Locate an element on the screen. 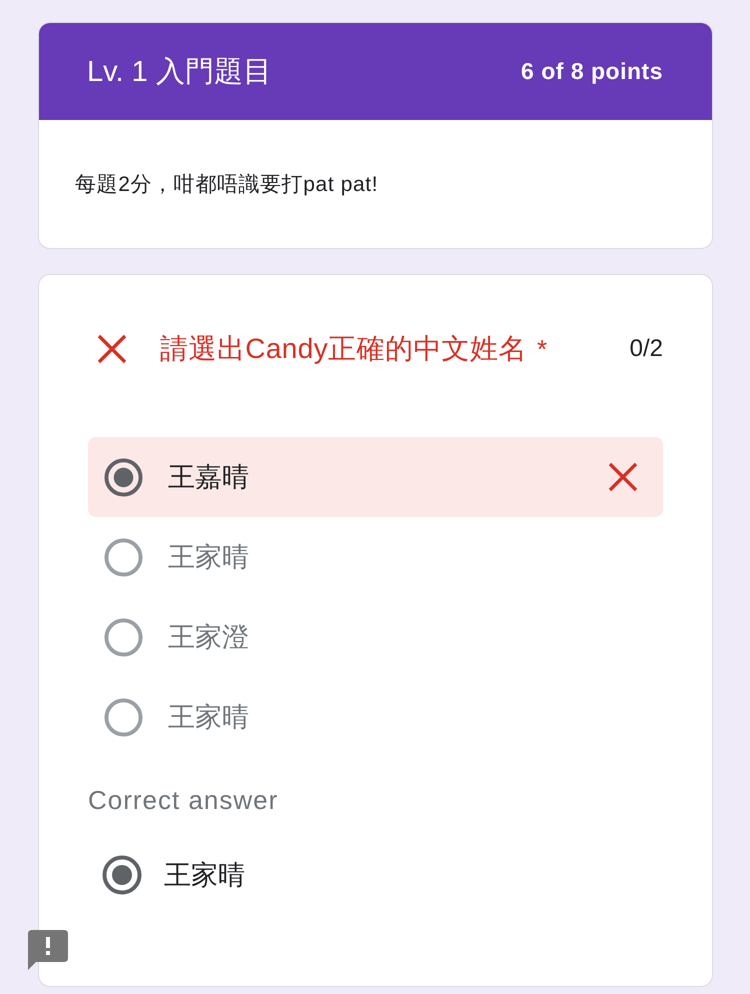 This screenshot has height=994, width=750. form-title: Lv. 1 入門題目 is located at coordinates (179, 72).